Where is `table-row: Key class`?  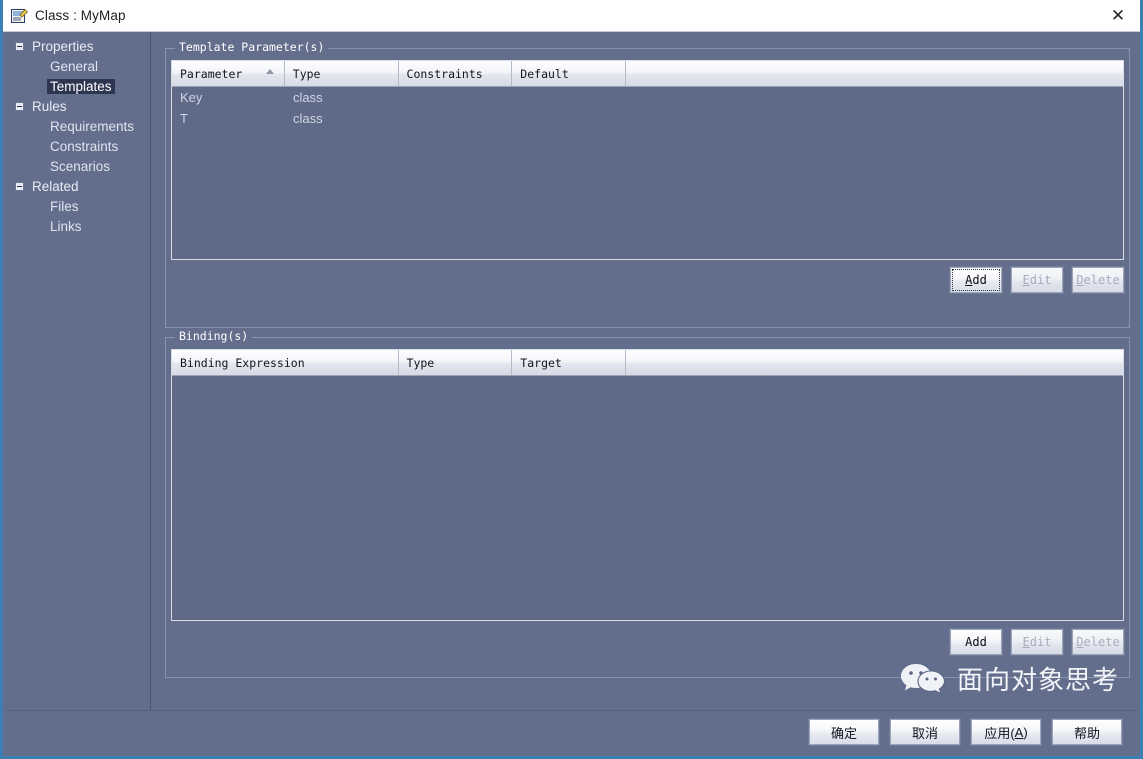 table-row: Key class is located at coordinates (647, 97).